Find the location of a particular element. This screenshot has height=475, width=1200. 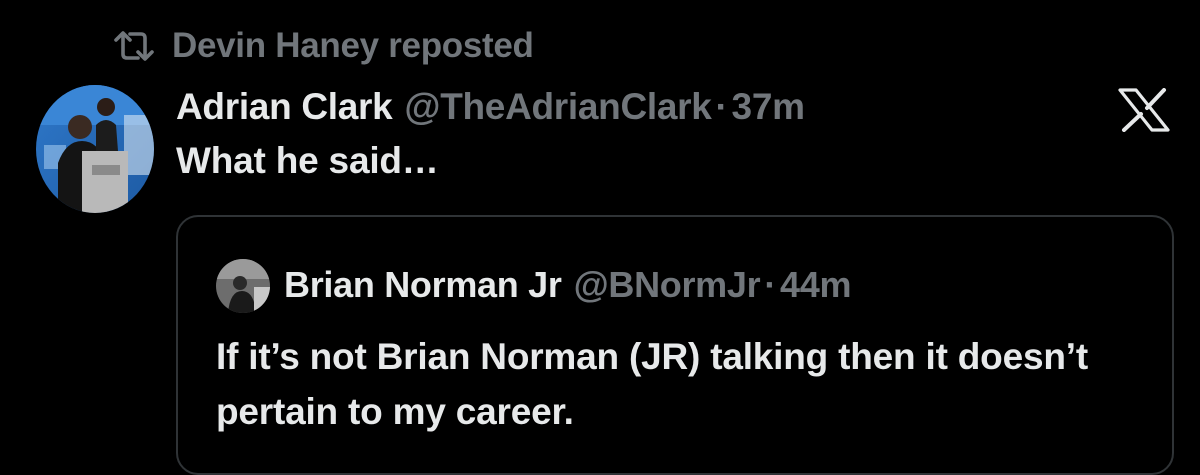

quoted-post-header: Brian Norman Jr @BNormJr · 44m is located at coordinates (567, 285).